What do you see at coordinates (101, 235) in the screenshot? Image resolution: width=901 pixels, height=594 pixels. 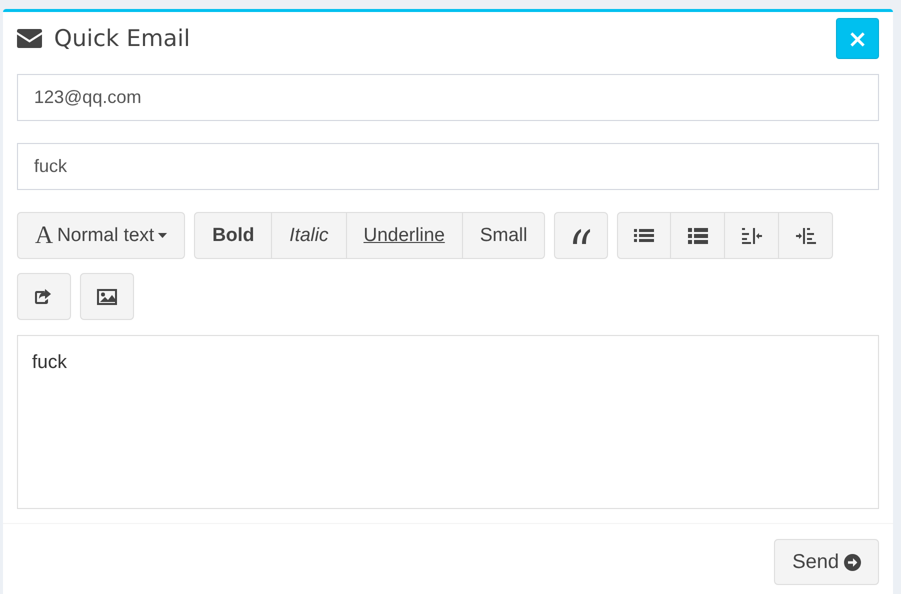 I see `text-style-dropdown: A Normal text` at bounding box center [101, 235].